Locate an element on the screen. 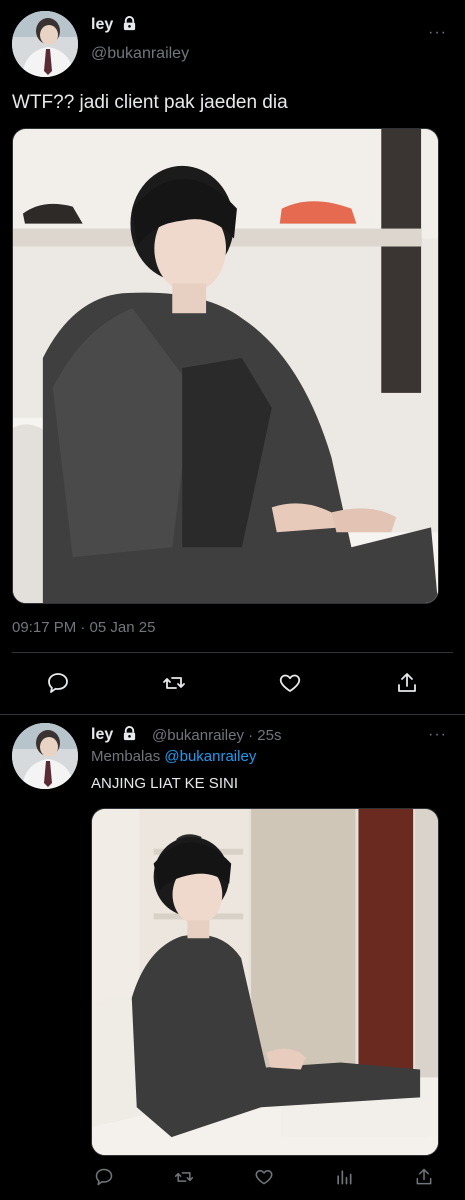 Image resolution: width=465 pixels, height=1200 pixels. user-handle: @bukanrailey is located at coordinates (140, 54).